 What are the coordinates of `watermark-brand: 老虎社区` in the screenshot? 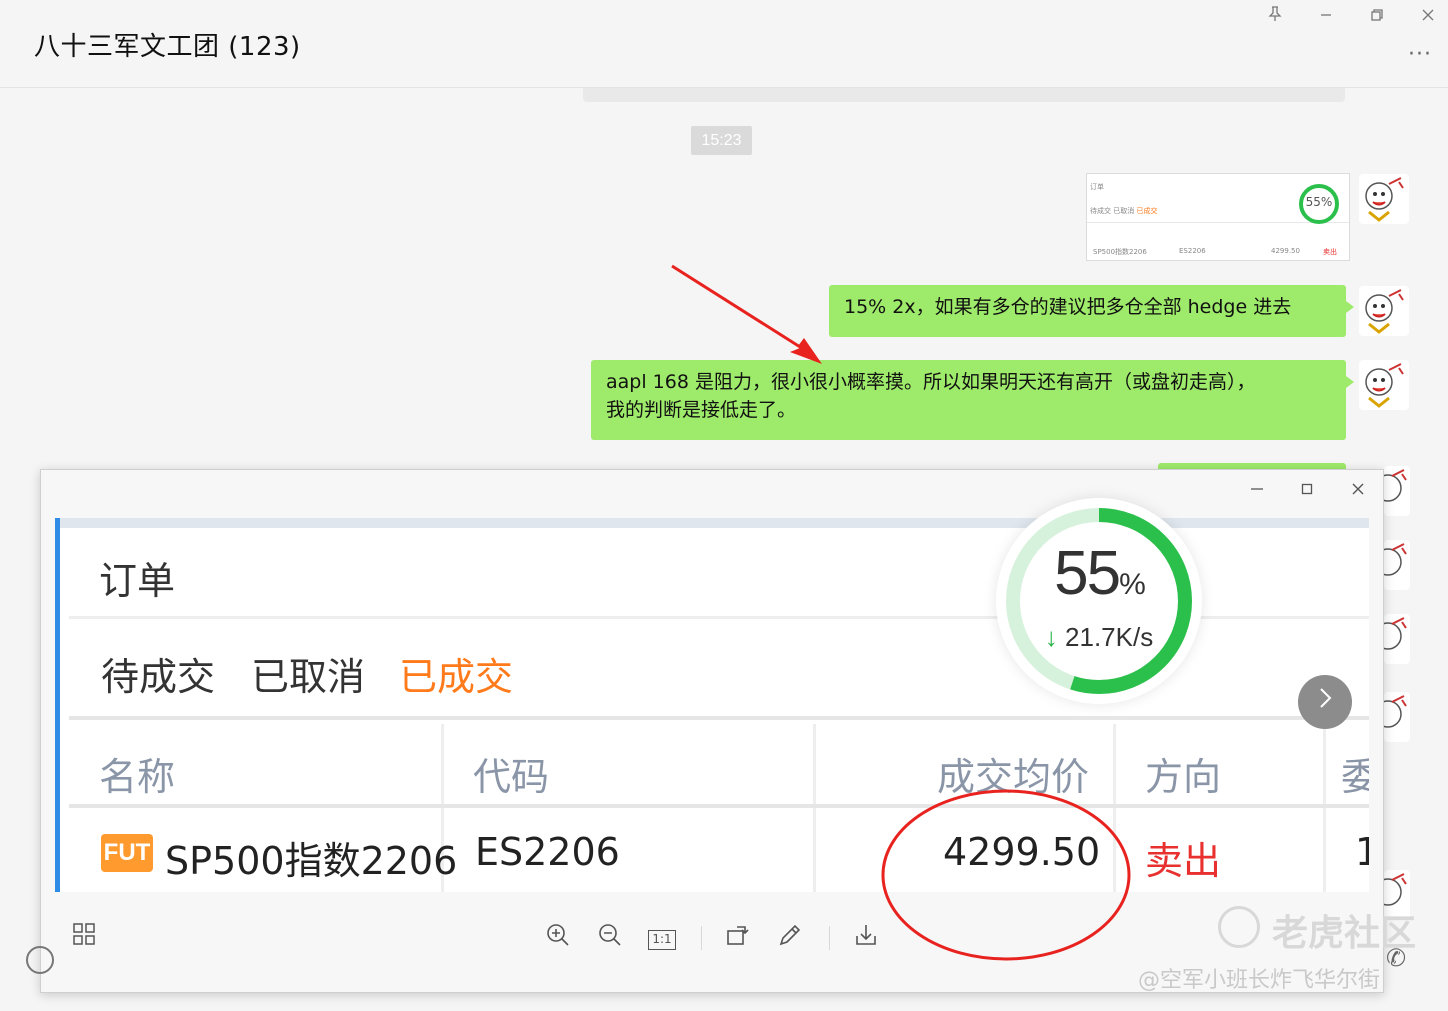 It's located at (1344, 933).